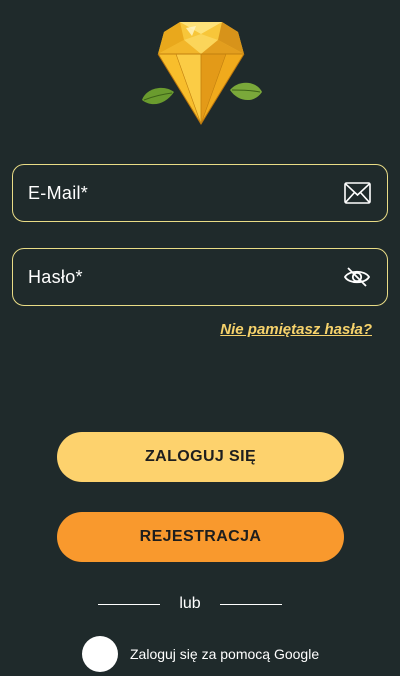 This screenshot has width=400, height=676. I want to click on email-field, so click(200, 193).